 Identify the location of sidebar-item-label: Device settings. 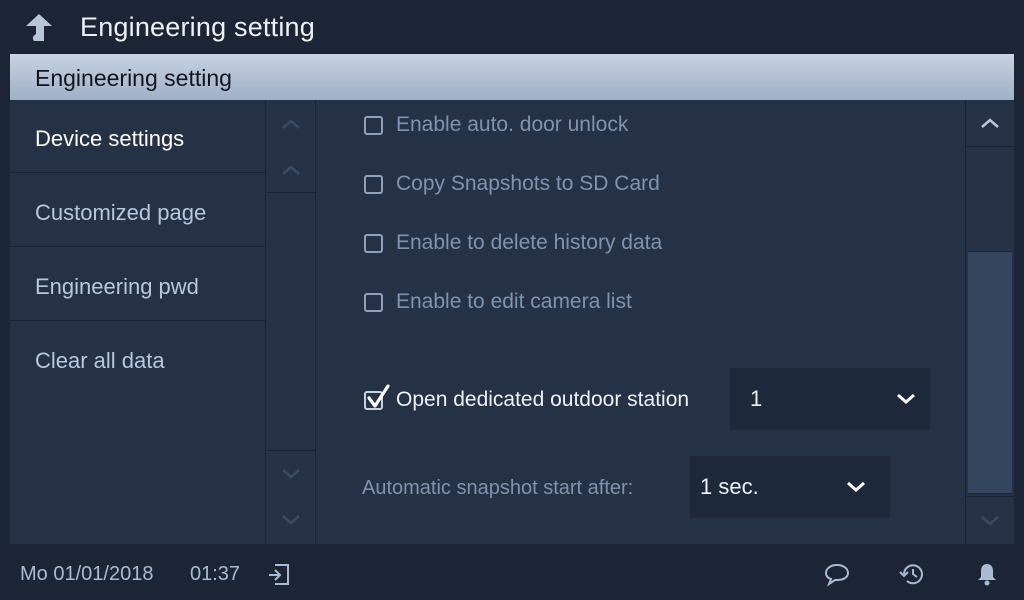
(110, 138).